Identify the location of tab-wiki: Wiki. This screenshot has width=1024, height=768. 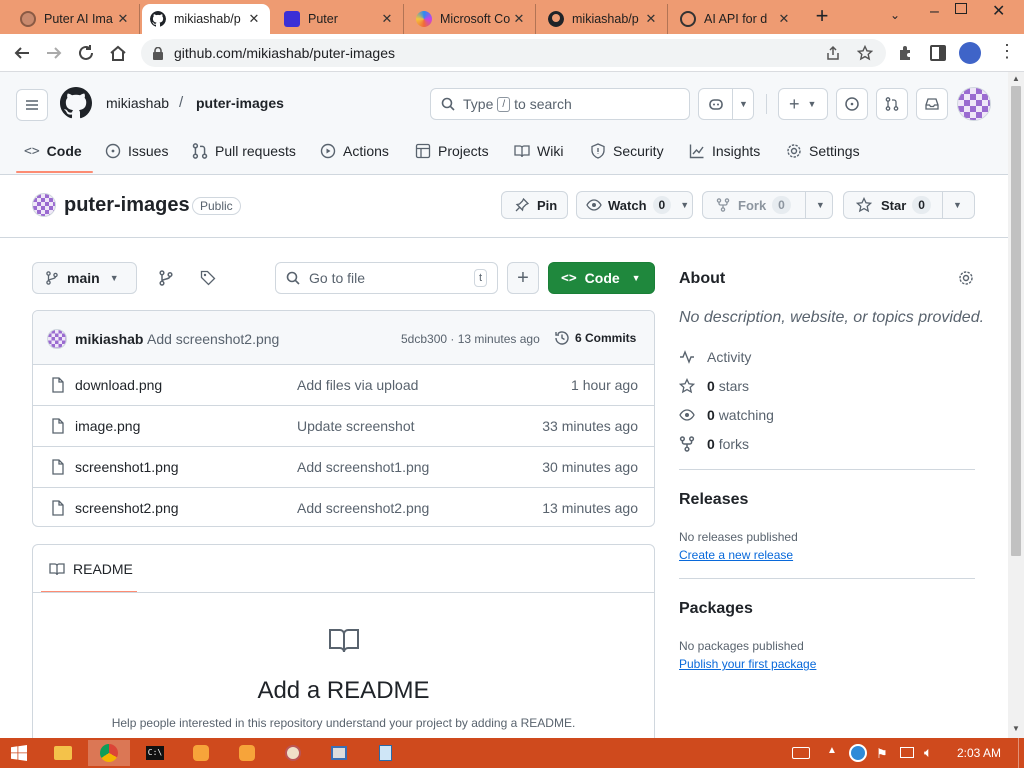
(538, 151).